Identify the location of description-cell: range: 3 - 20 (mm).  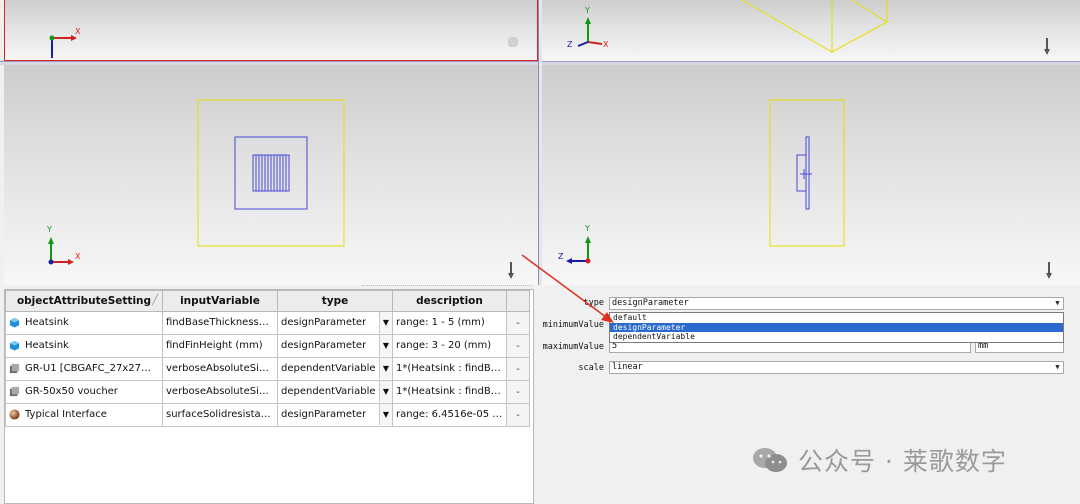
(449, 346).